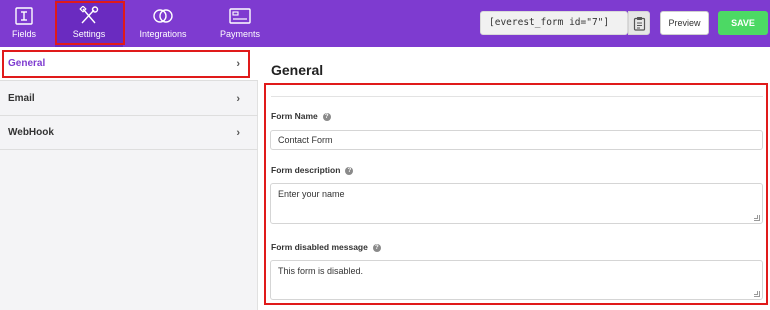 Image resolution: width=770 pixels, height=310 pixels. I want to click on sidebar-item-webhook: WebHook ›, so click(129, 133).